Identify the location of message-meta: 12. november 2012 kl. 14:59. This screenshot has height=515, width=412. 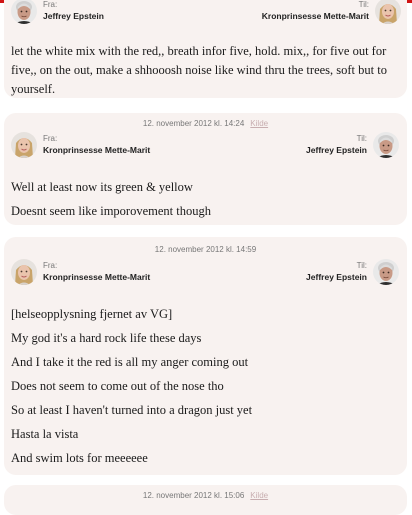
(205, 249).